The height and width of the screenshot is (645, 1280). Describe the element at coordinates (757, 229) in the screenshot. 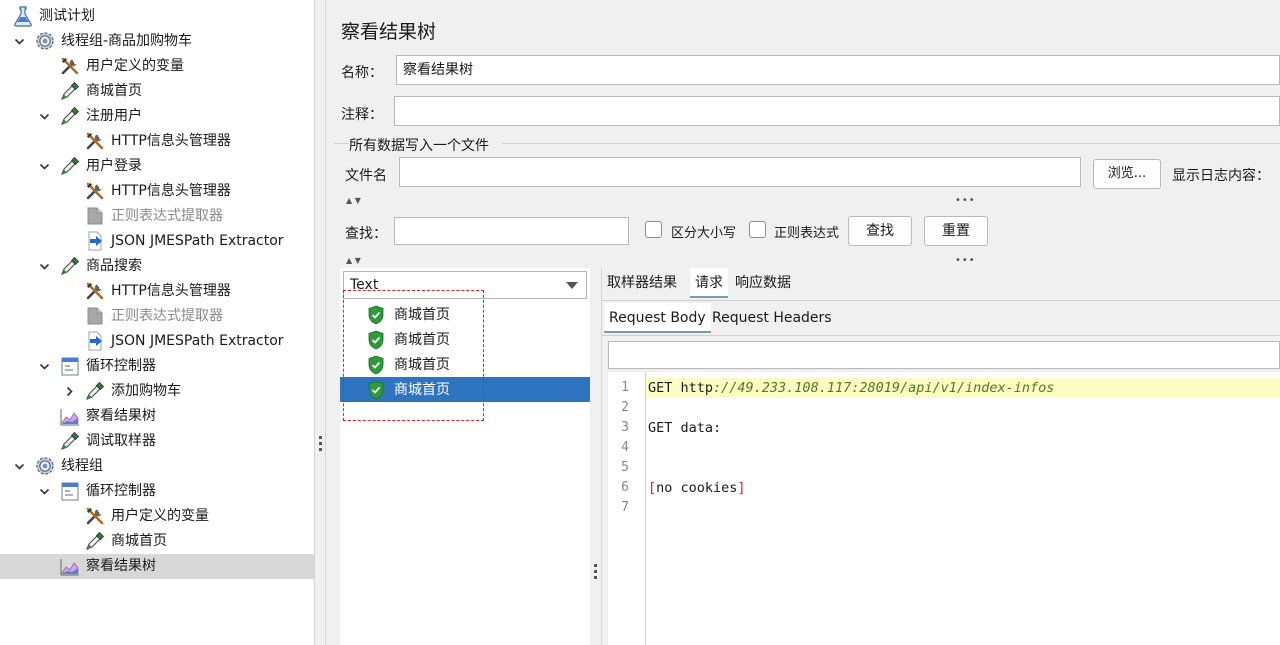

I see `regex-checkbox` at that location.